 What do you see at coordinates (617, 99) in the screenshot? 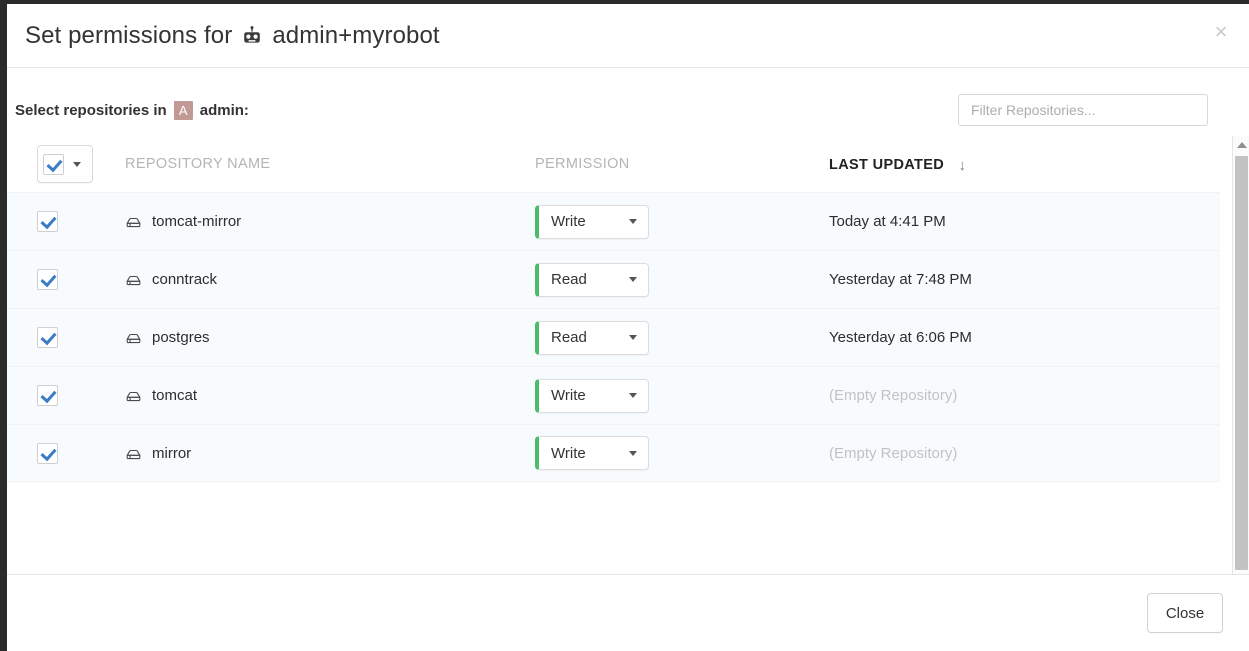
I see `select-repositories-row: Select repositories in A admin:` at bounding box center [617, 99].